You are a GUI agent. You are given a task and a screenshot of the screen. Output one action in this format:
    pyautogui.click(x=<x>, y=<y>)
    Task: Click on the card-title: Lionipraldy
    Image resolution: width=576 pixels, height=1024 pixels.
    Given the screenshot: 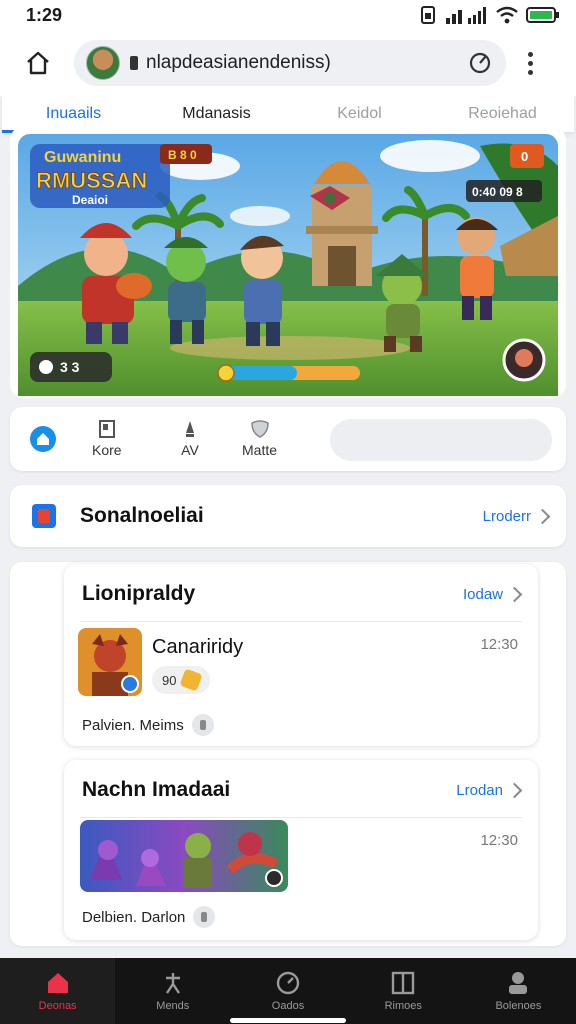 What is the action you would take?
    pyautogui.click(x=139, y=593)
    